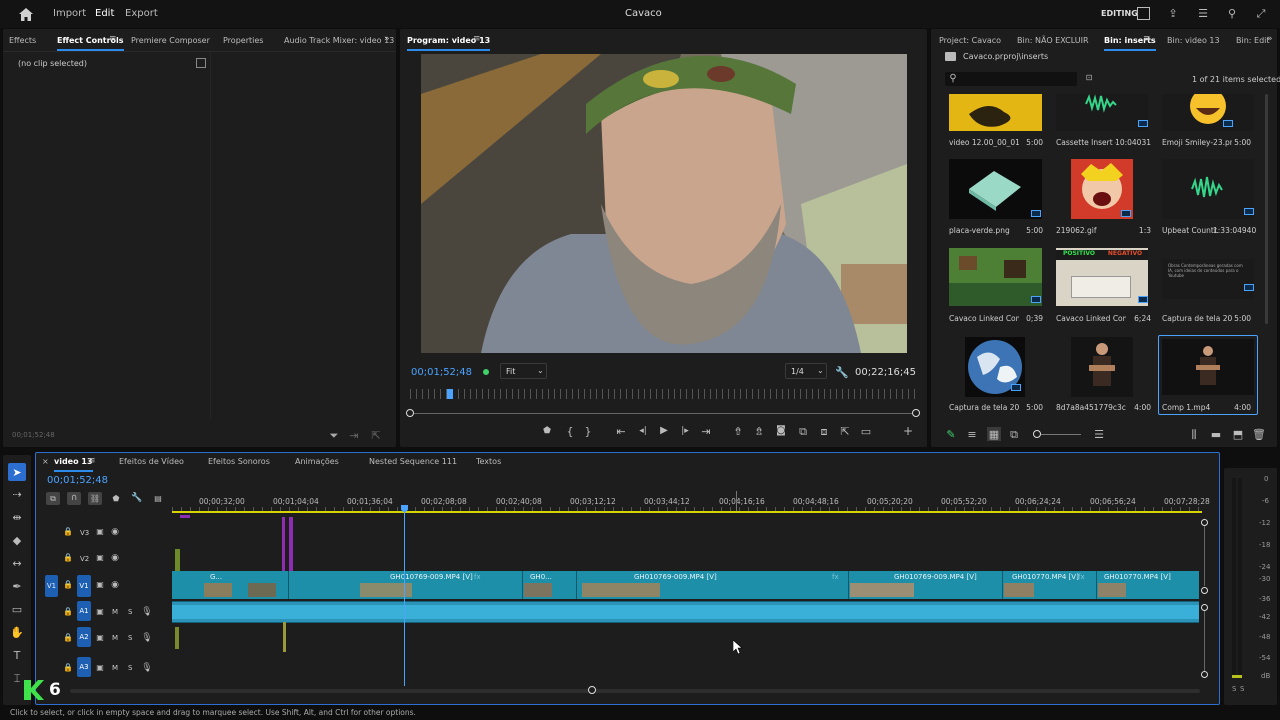 This screenshot has height=720, width=1280. What do you see at coordinates (1089, 78) in the screenshot?
I see `new-bin-icon: ⊡` at bounding box center [1089, 78].